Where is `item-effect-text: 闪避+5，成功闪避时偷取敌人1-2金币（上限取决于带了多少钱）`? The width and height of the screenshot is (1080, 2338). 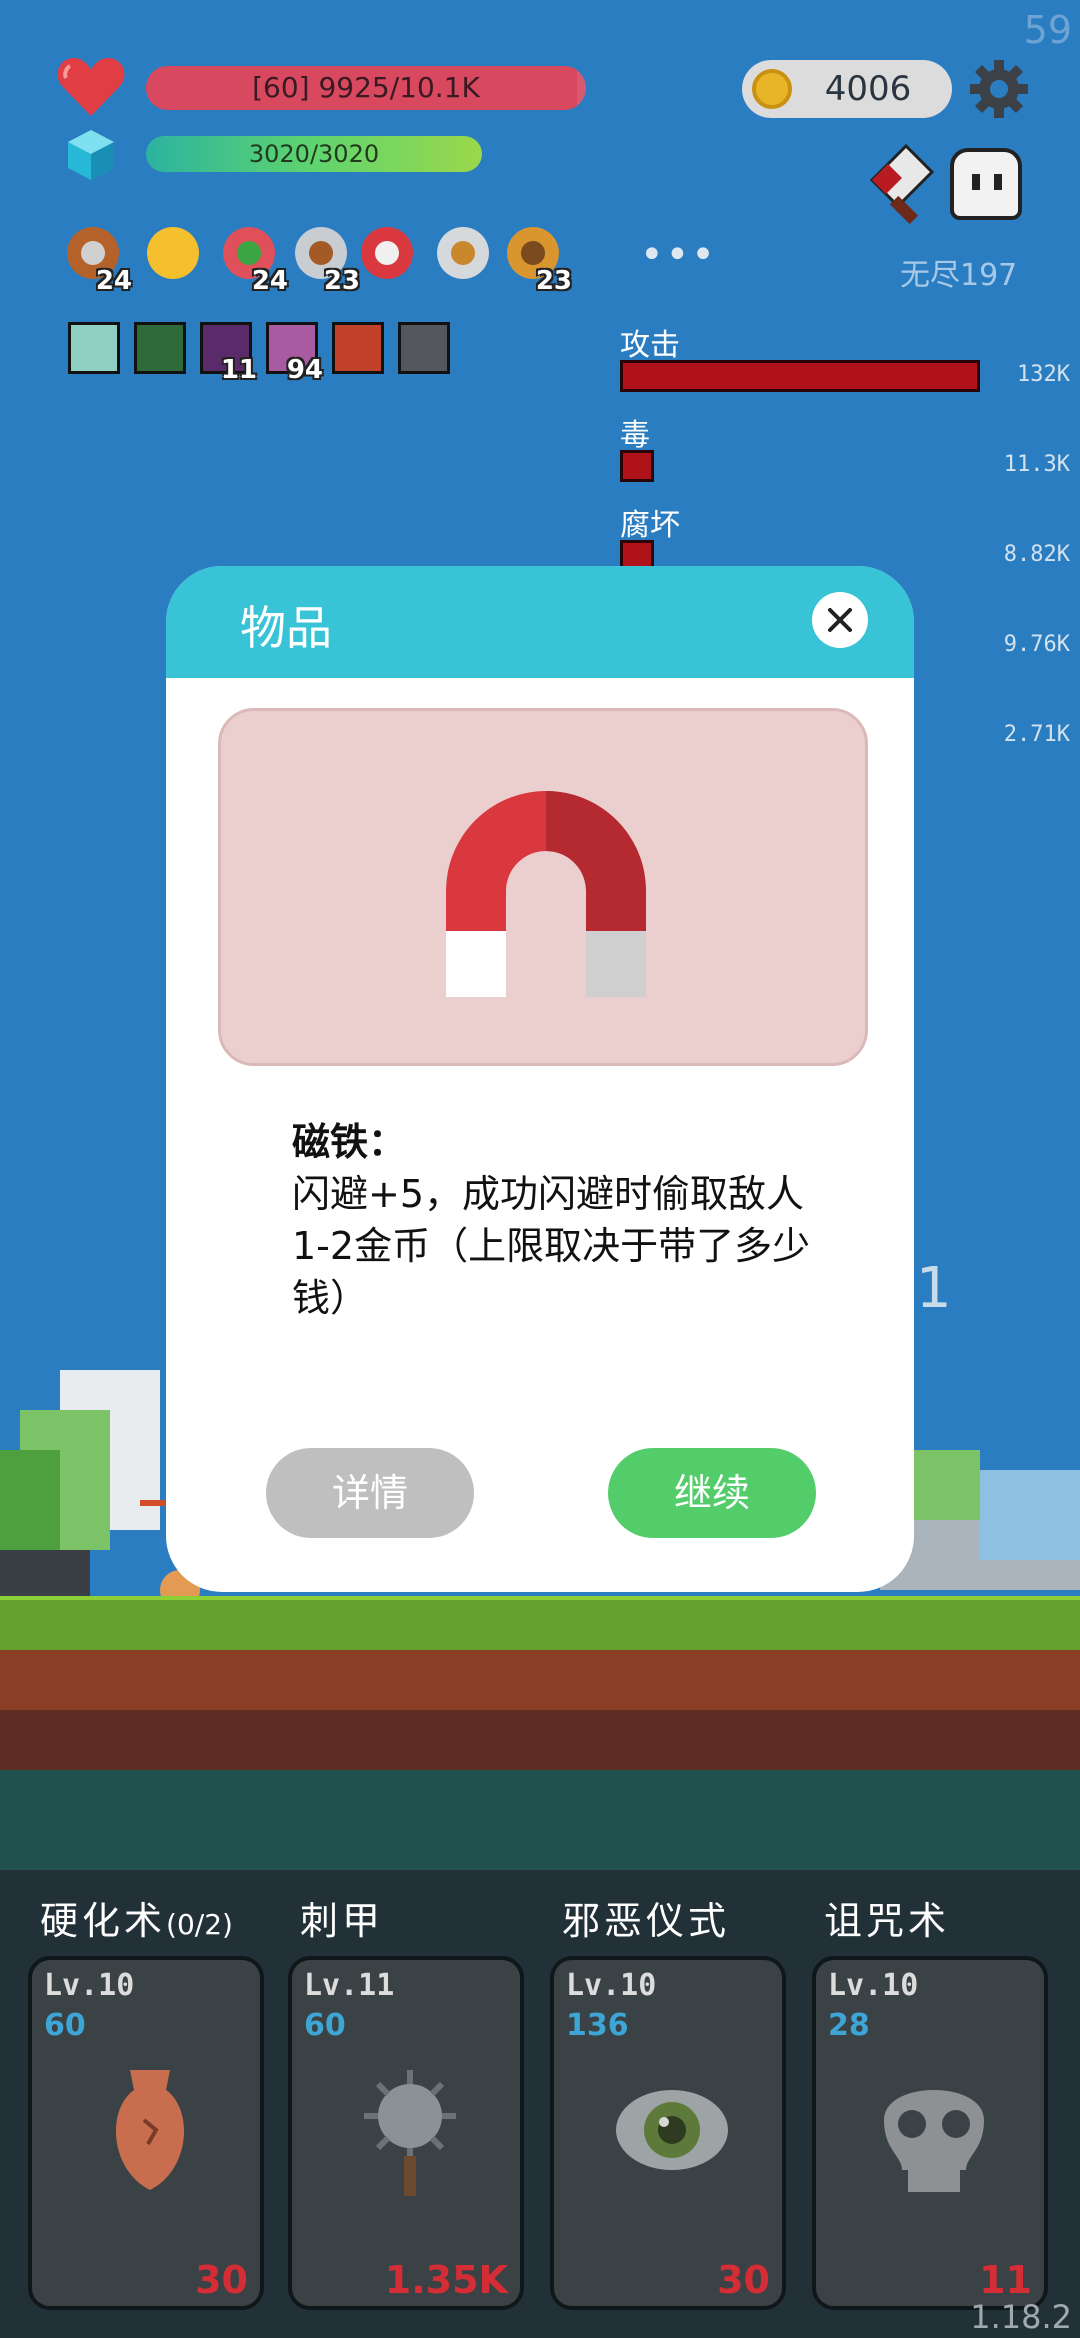
item-effect-text: 闪避+5，成功闪避时偷取敌人1-2金币（上限取决于带了多少钱） is located at coordinates (551, 1246).